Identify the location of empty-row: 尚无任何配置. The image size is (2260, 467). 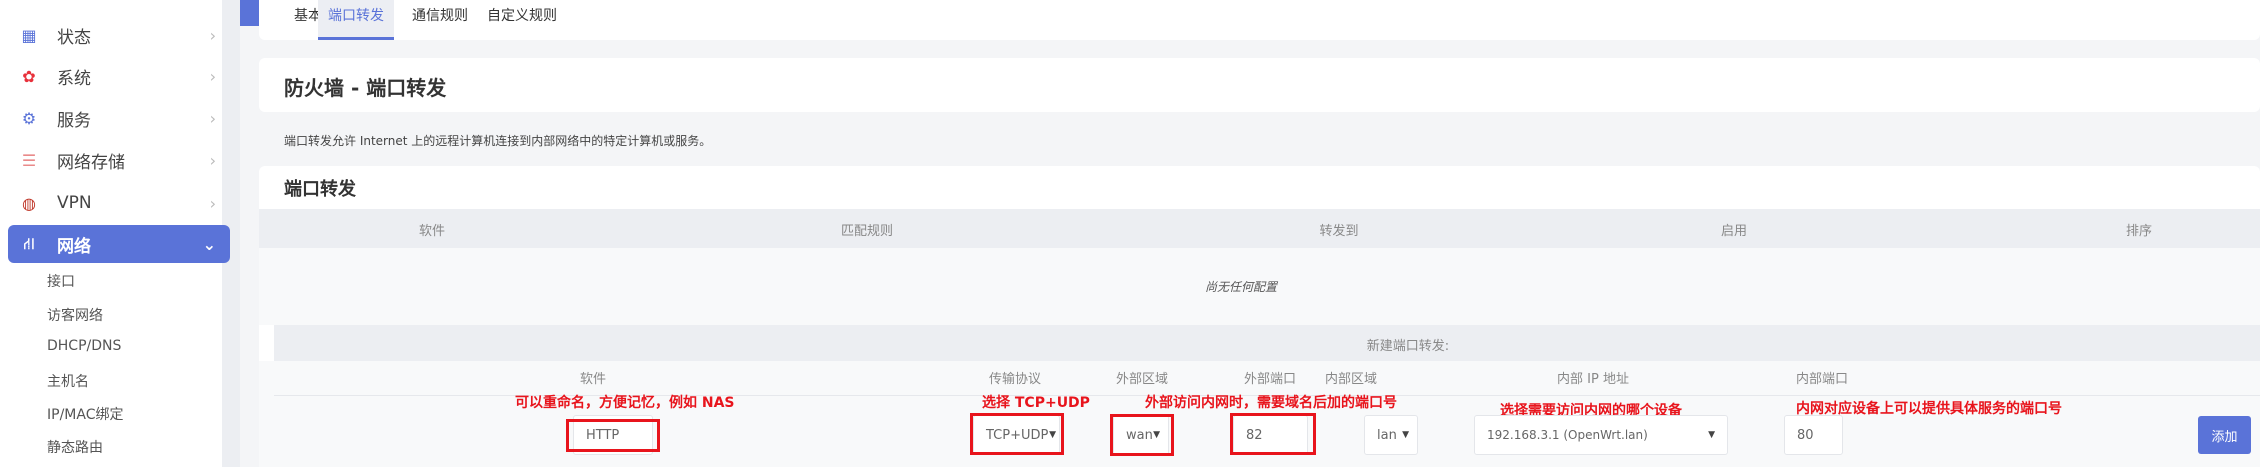
(1259, 286).